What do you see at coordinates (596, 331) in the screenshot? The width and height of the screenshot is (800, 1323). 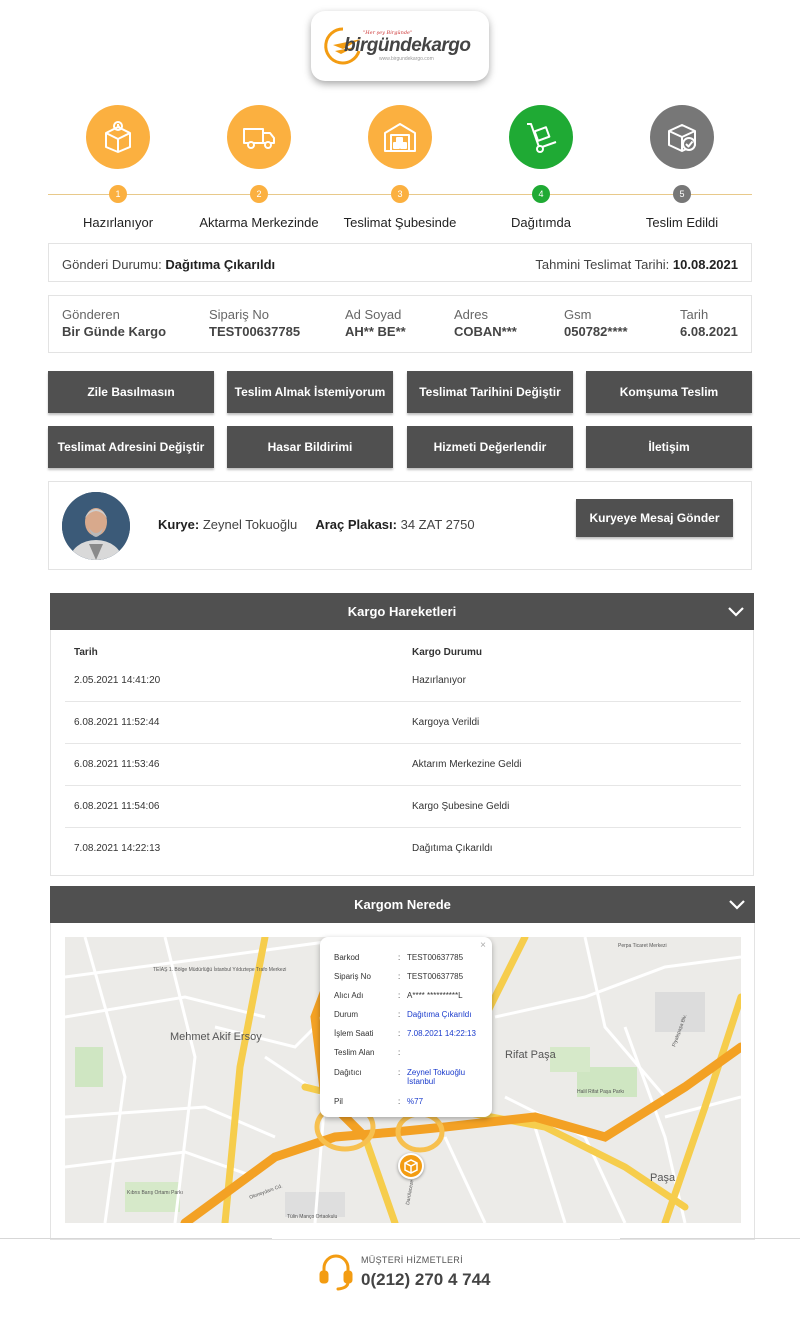 I see `info-value: 050782****` at bounding box center [596, 331].